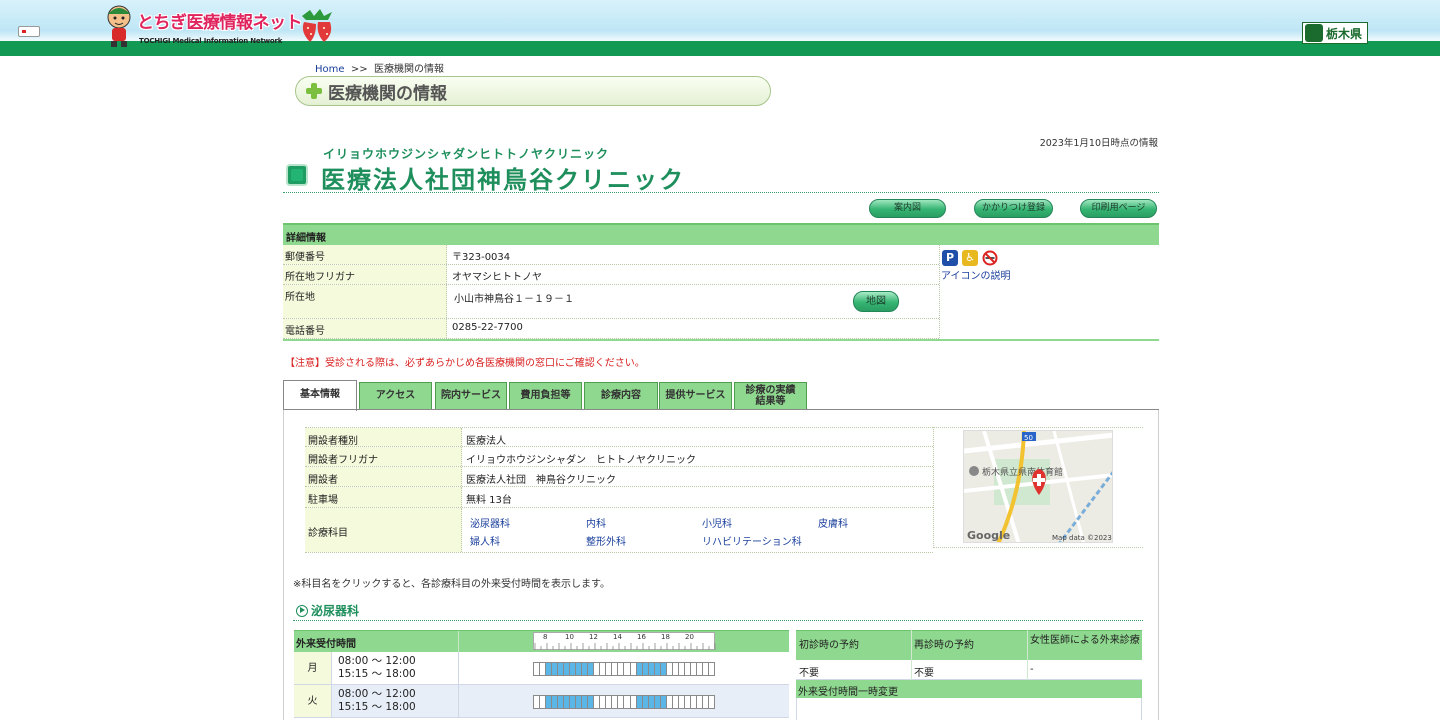 This screenshot has width=1440, height=720. Describe the element at coordinates (409, 69) in the screenshot. I see `breadcrumb-current: 医療機関の情報` at that location.